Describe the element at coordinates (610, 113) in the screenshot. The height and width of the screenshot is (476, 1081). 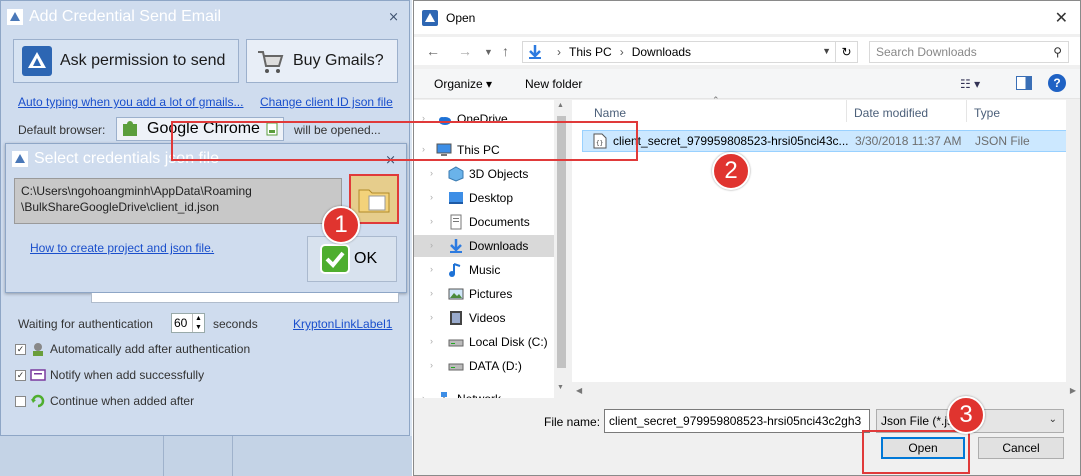
I see `column-name: Name` at that location.